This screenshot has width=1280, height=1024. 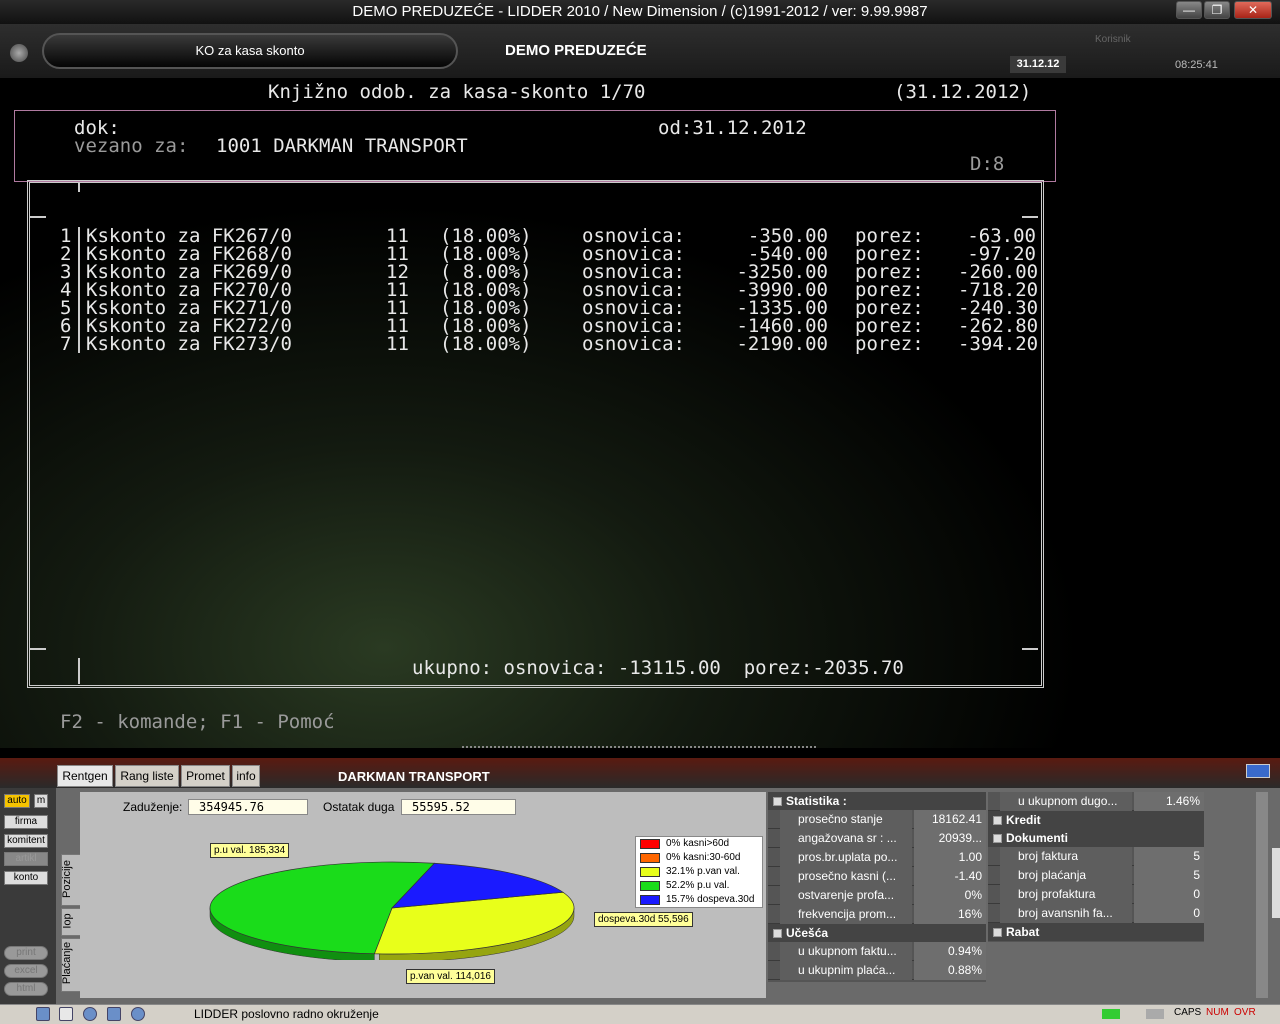 What do you see at coordinates (71, 965) in the screenshot?
I see `vtab-placanje: Plaćanje` at bounding box center [71, 965].